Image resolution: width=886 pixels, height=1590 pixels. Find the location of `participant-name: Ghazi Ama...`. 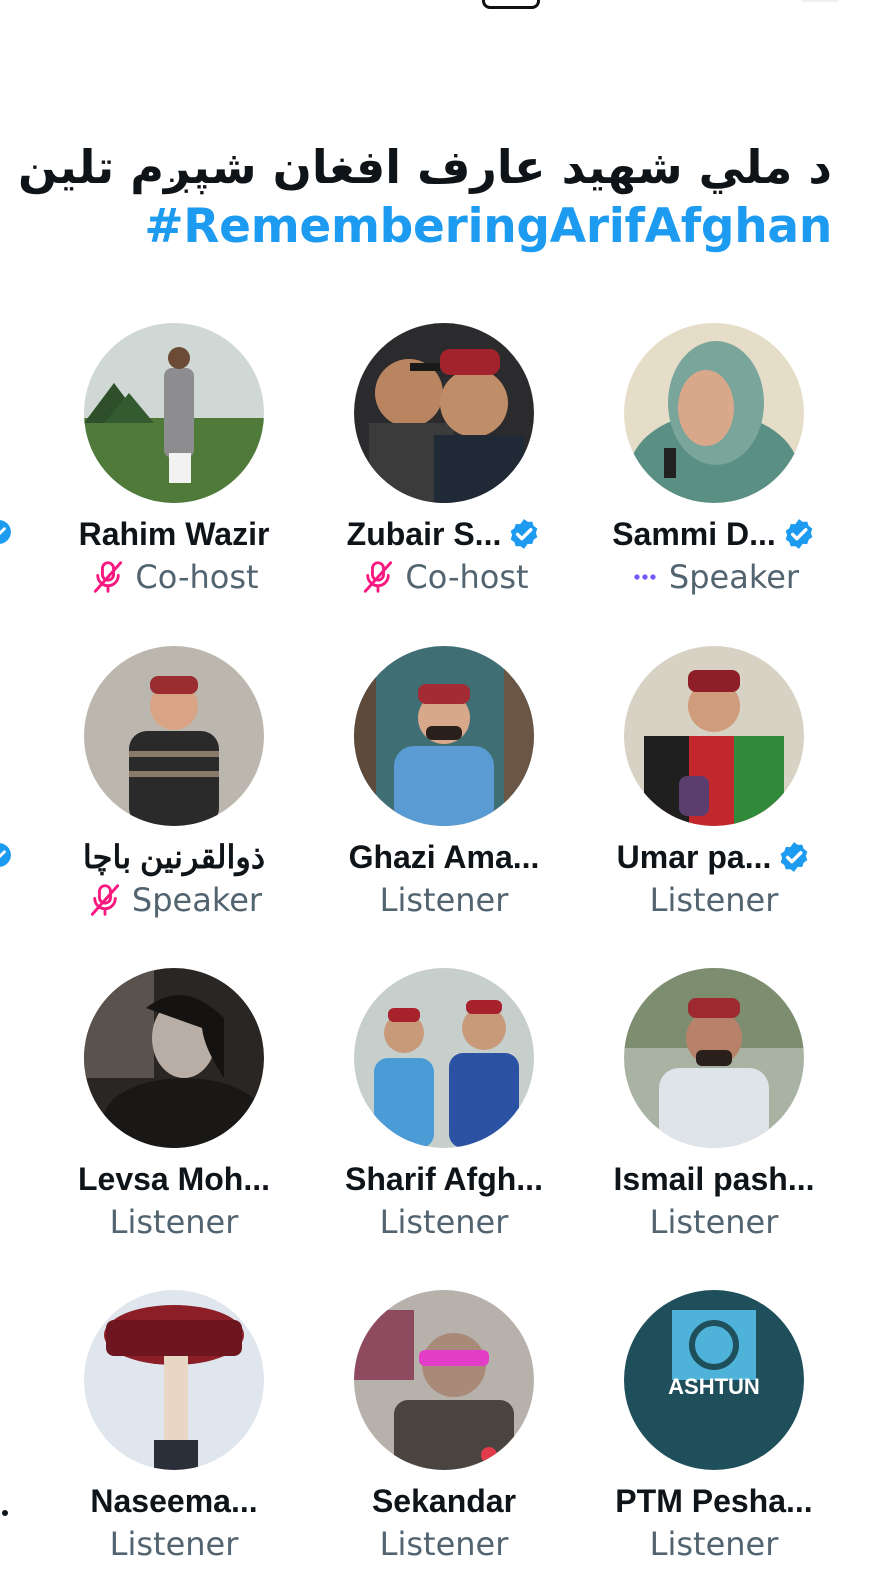

participant-name: Ghazi Ama... is located at coordinates (444, 856).